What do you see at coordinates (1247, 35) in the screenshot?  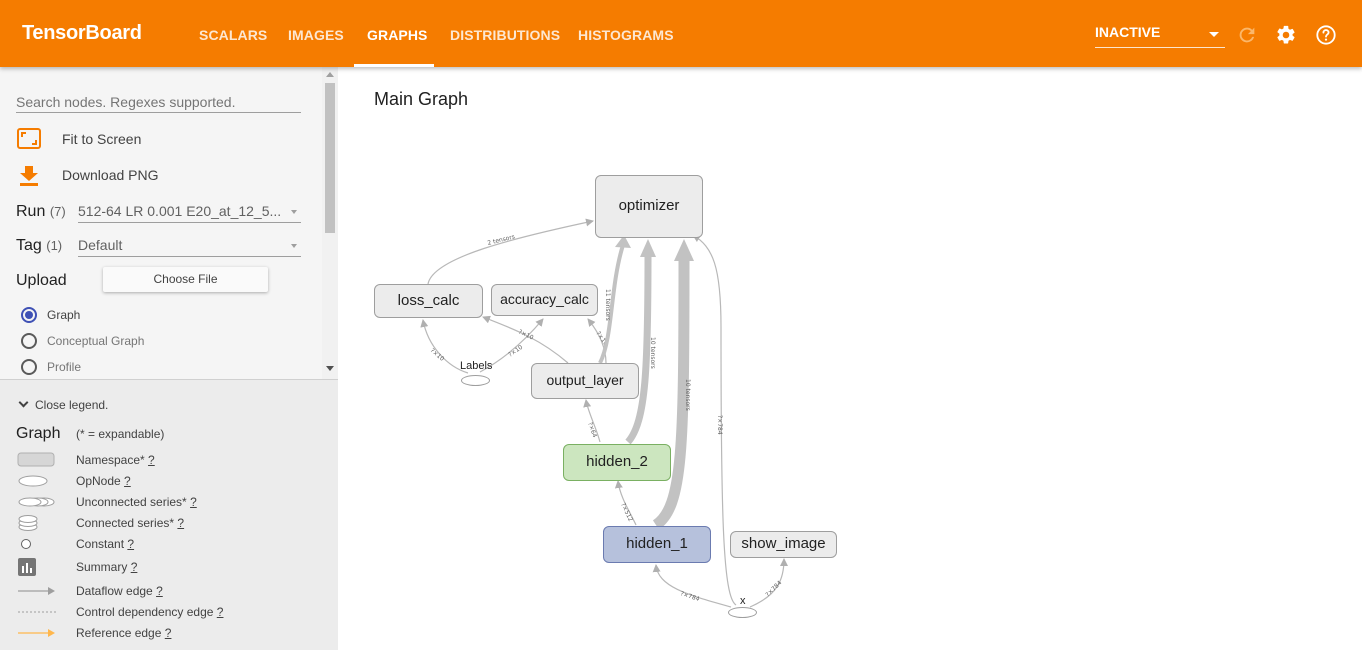 I see `refresh-icon` at bounding box center [1247, 35].